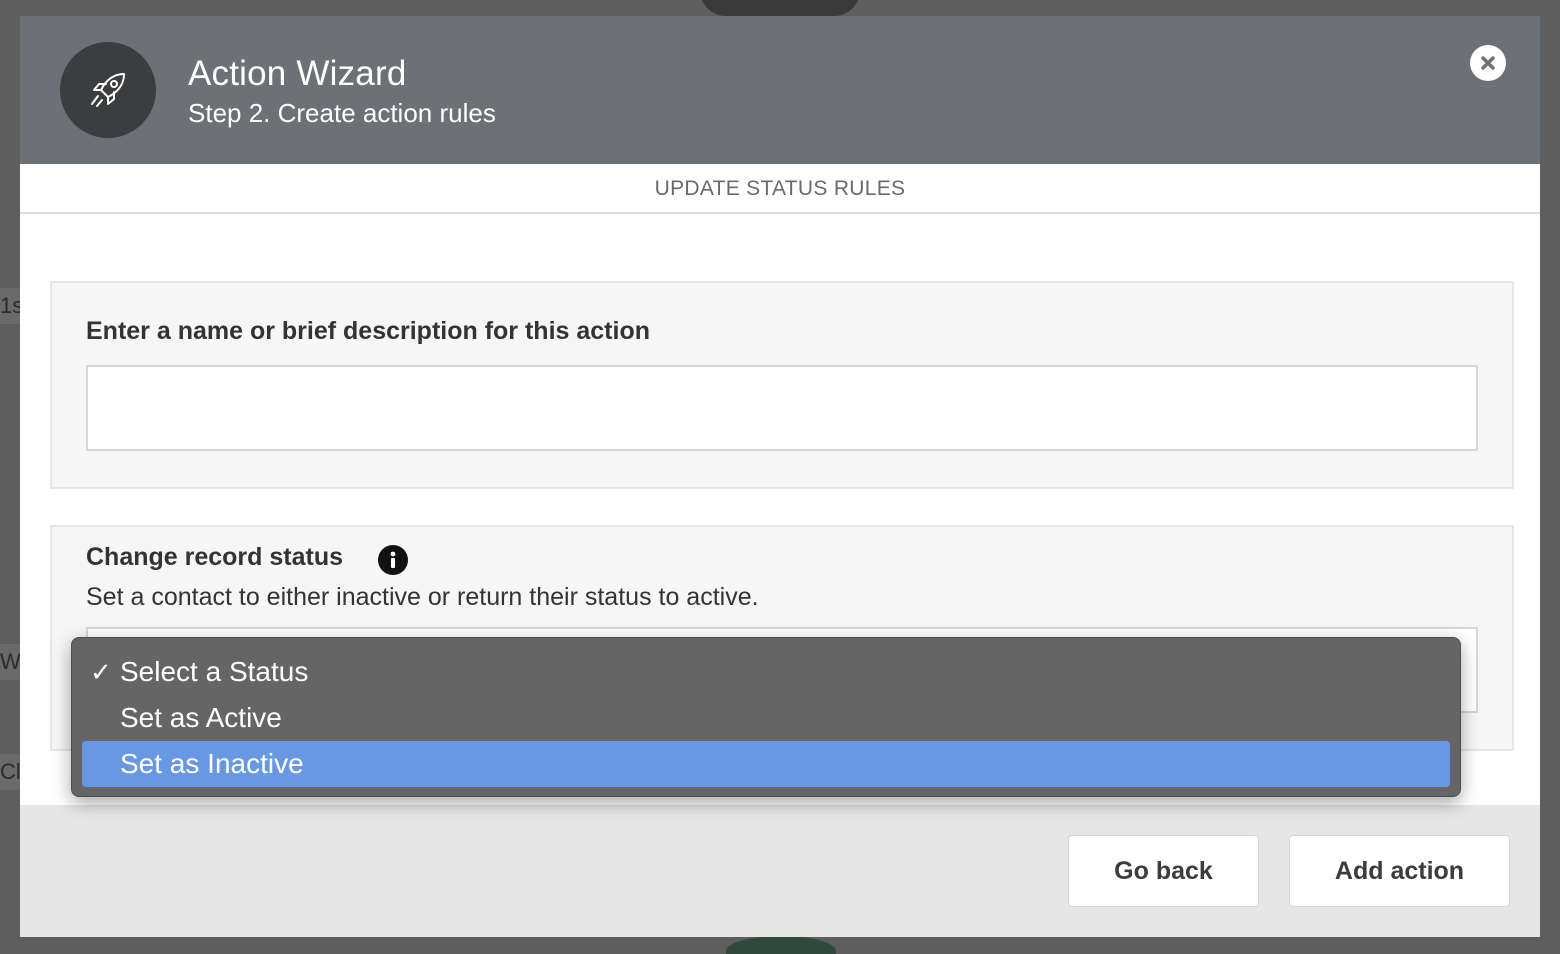  Describe the element at coordinates (780, 871) in the screenshot. I see `modal-footer: Go back Add action` at that location.